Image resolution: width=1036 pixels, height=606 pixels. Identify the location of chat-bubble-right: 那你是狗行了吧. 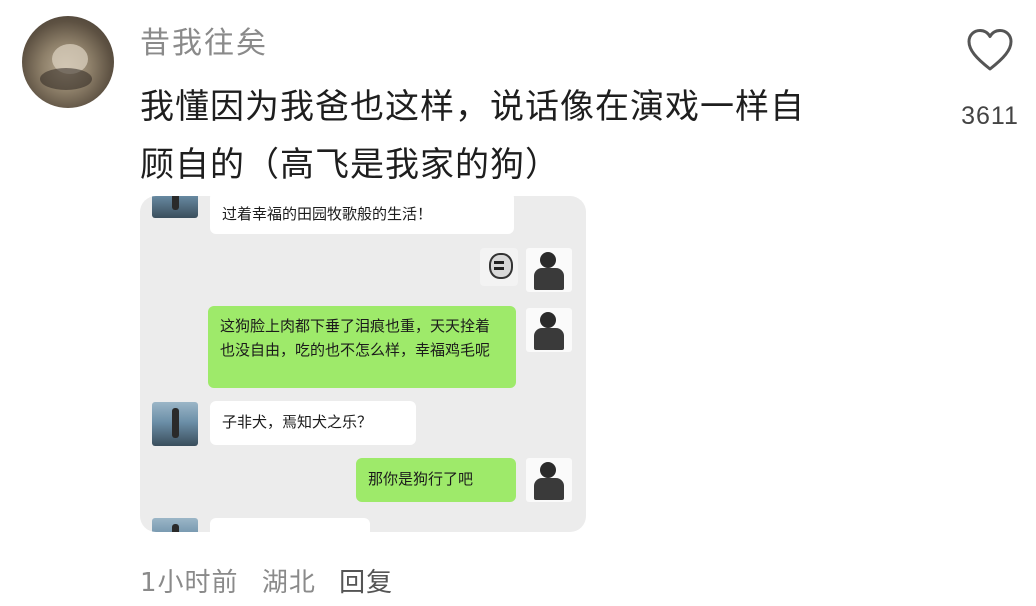
(436, 480).